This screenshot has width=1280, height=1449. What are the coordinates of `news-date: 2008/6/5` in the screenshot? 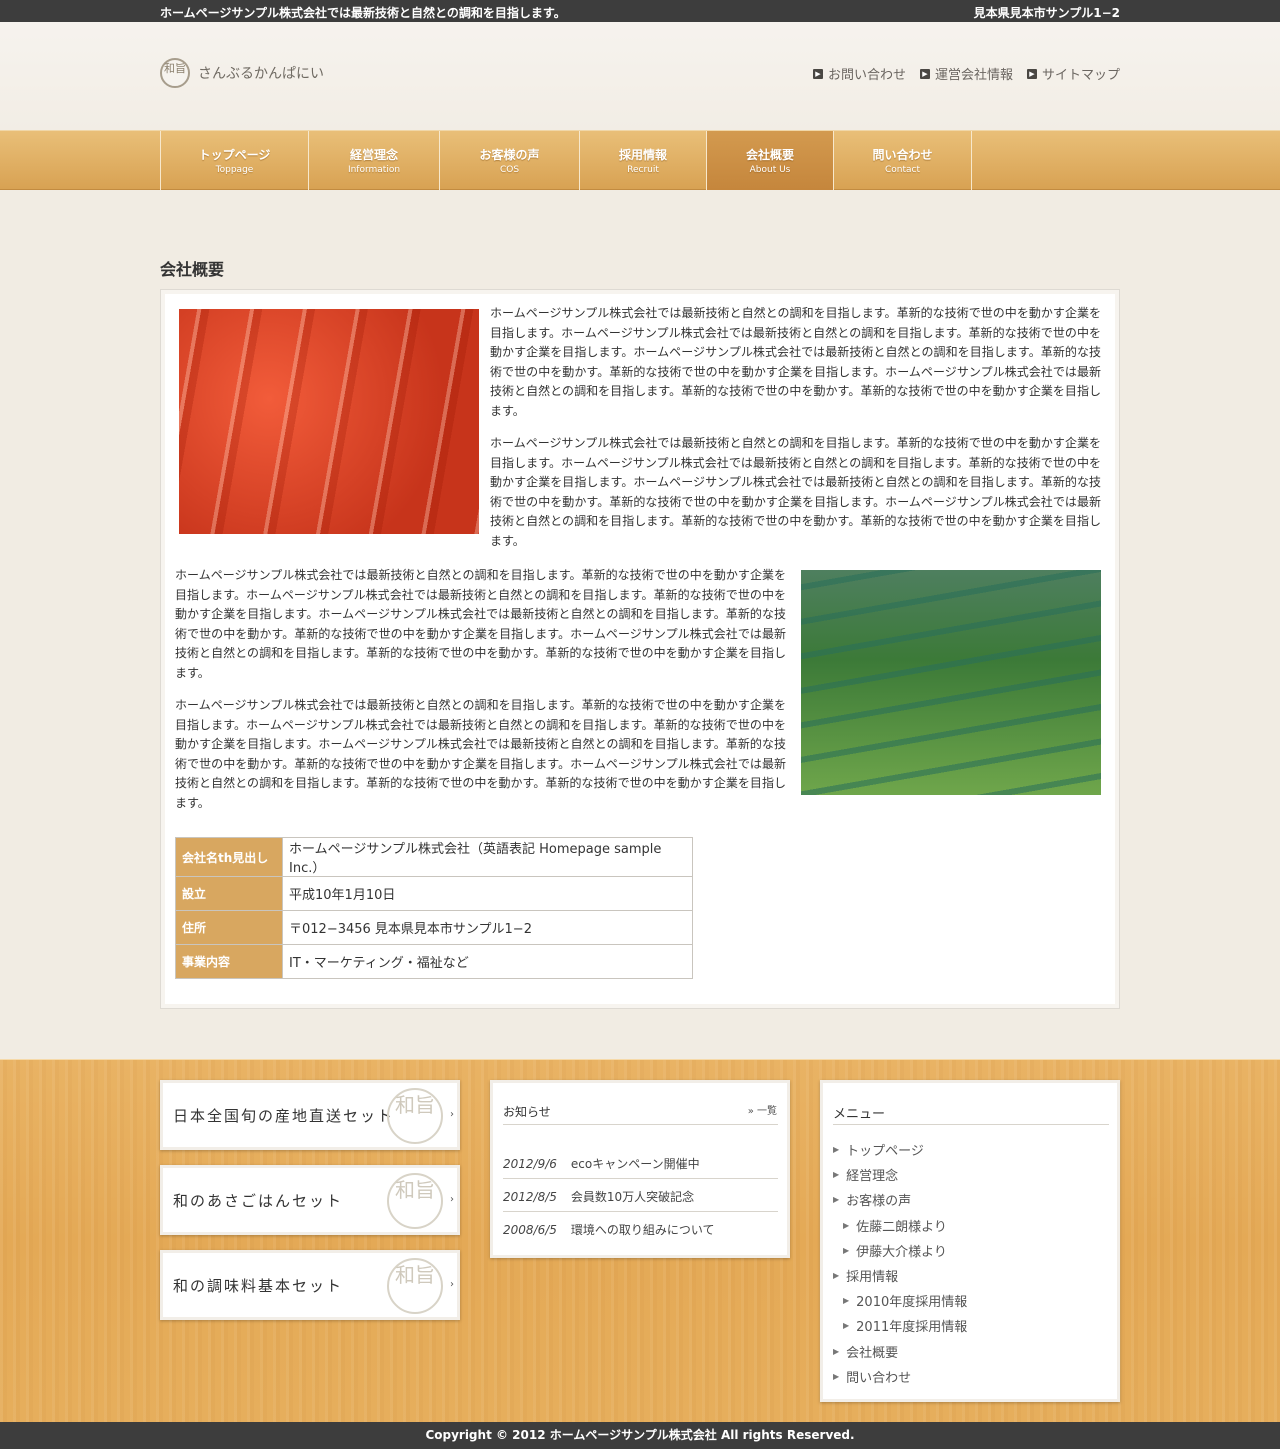 It's located at (530, 1230).